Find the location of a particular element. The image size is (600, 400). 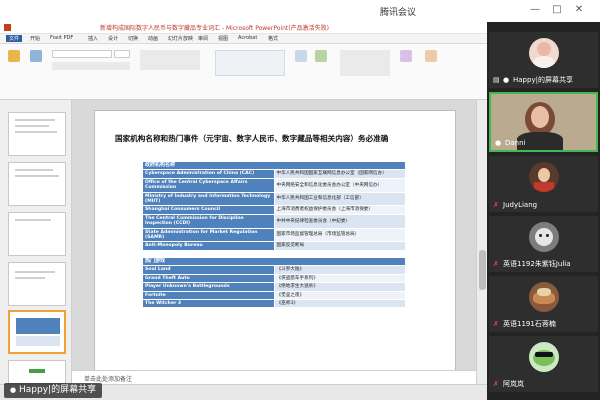

participant-name: ✗ 英语1191石蓉楠 is located at coordinates (524, 324).